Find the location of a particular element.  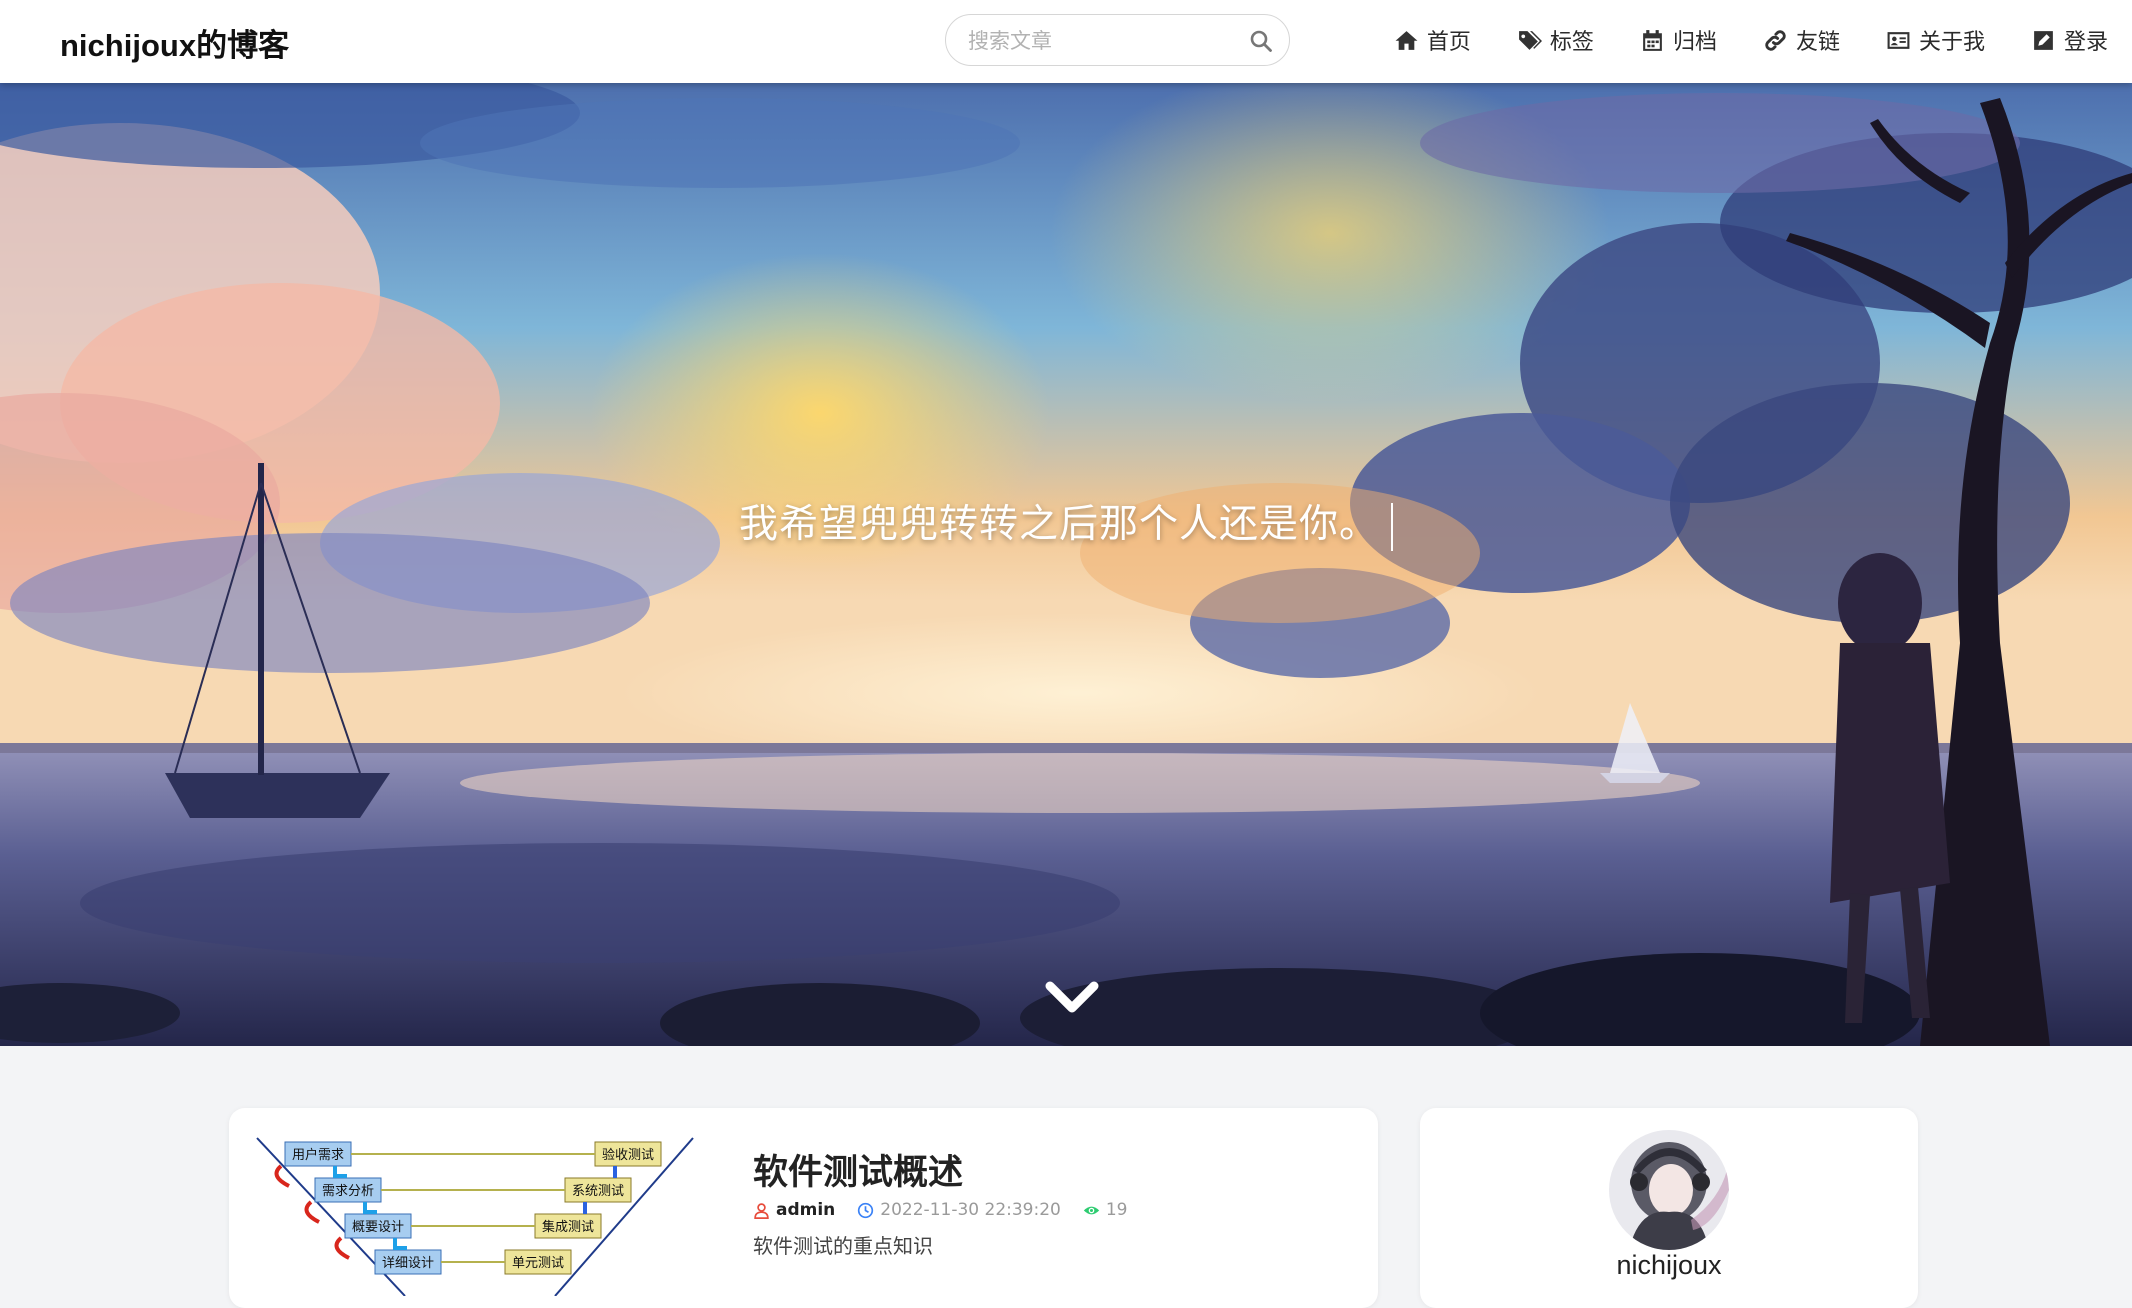

search-icon is located at coordinates (1261, 41).